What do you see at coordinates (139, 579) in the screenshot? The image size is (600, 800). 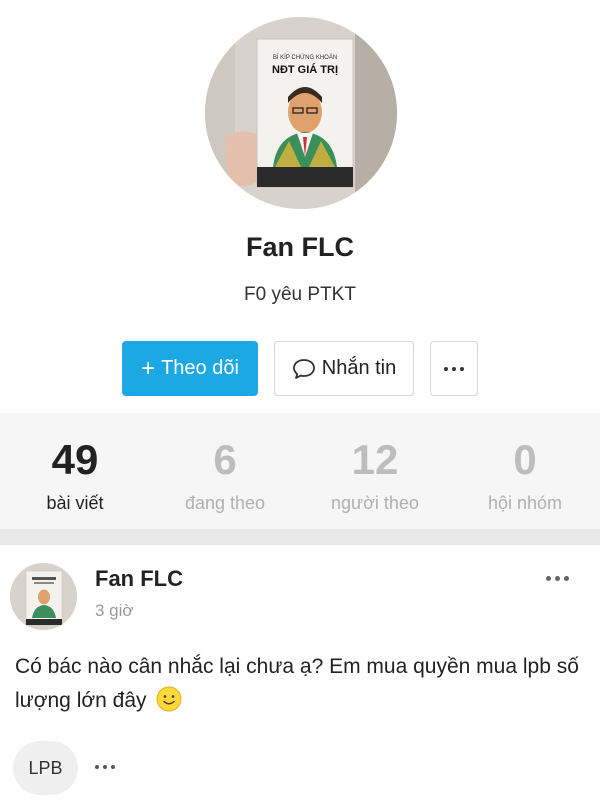 I see `post-author-name: Fan FLC` at bounding box center [139, 579].